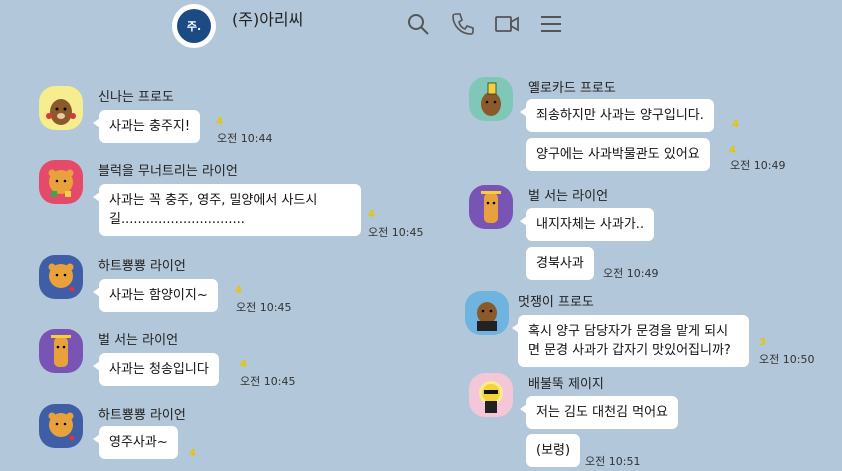  I want to click on message-group: 하트뿅뿅 라이언 영주사과~ 4, so click(239, 435).